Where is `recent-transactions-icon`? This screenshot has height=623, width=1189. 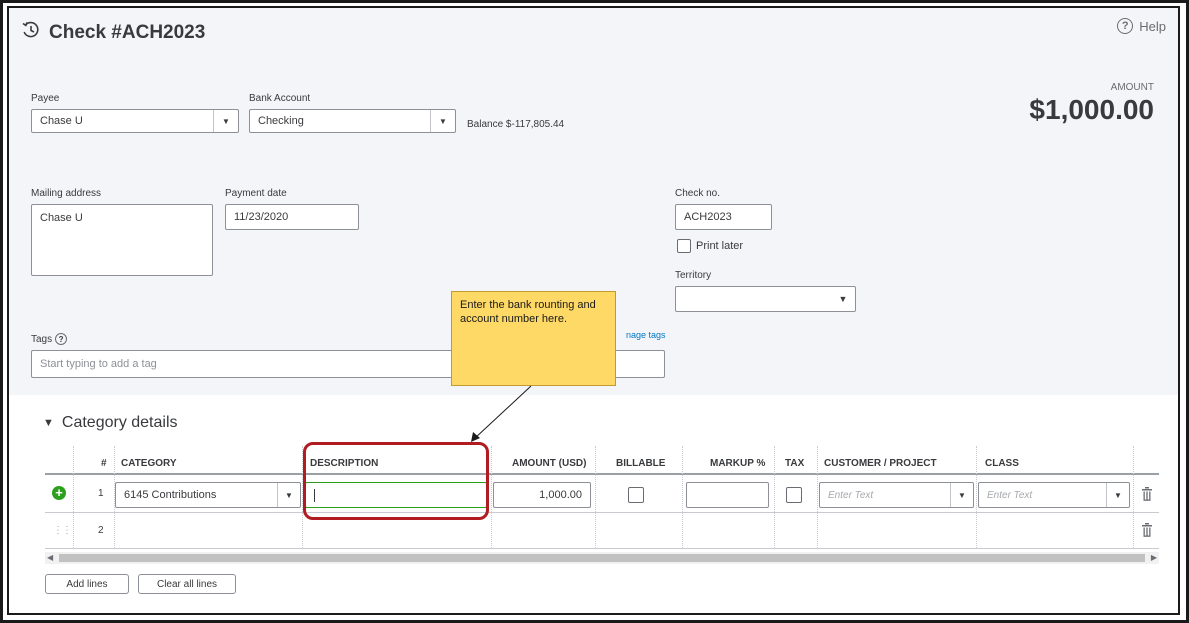 recent-transactions-icon is located at coordinates (31, 32).